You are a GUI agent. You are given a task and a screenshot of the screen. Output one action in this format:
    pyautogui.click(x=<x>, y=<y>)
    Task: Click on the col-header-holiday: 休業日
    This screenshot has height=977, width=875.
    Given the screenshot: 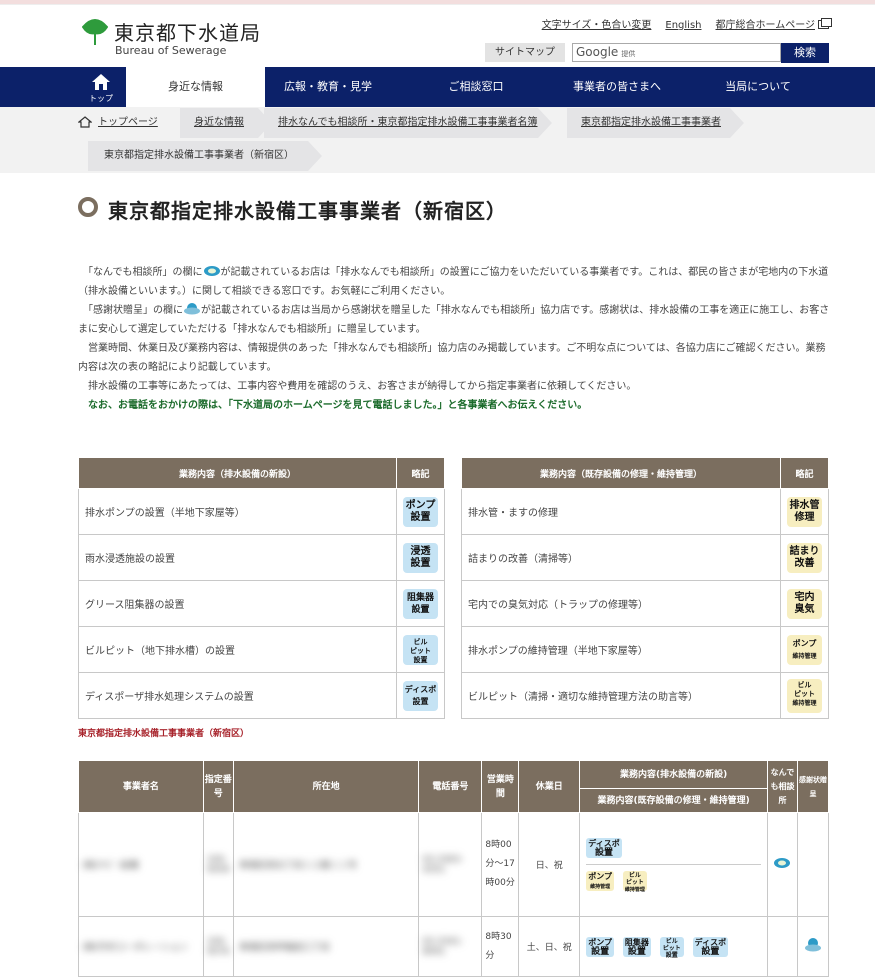 What is the action you would take?
    pyautogui.click(x=549, y=786)
    